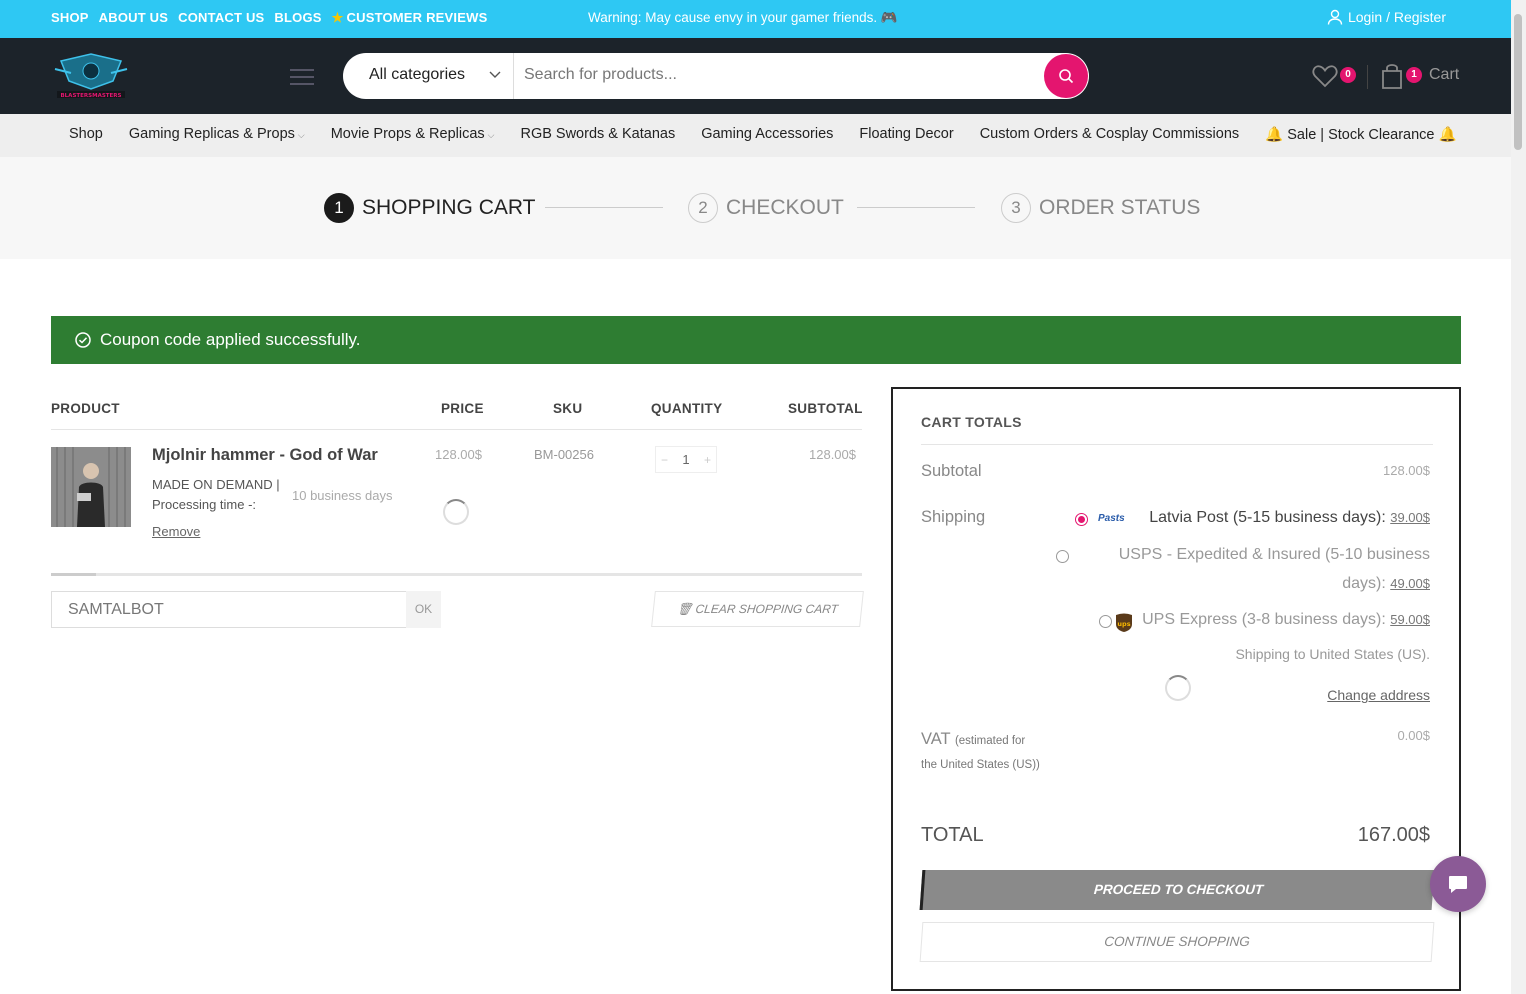  I want to click on shipping-option-usps-line2: days): 49.00$, so click(1386, 584).